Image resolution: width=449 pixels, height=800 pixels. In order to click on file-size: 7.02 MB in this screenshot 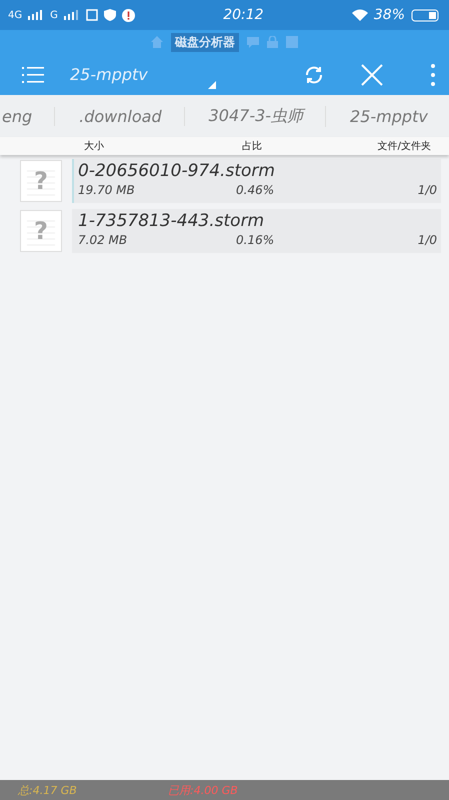, I will do `click(103, 240)`.